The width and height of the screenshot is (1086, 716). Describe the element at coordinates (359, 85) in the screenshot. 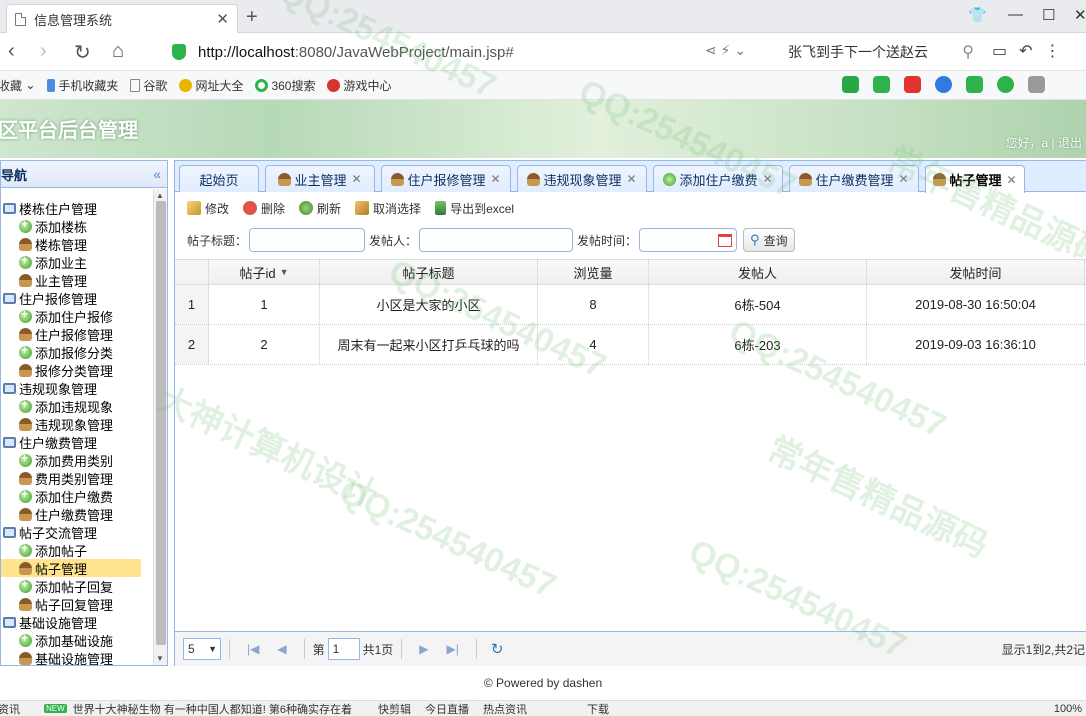

I see `fav-games: 游戏中心` at that location.